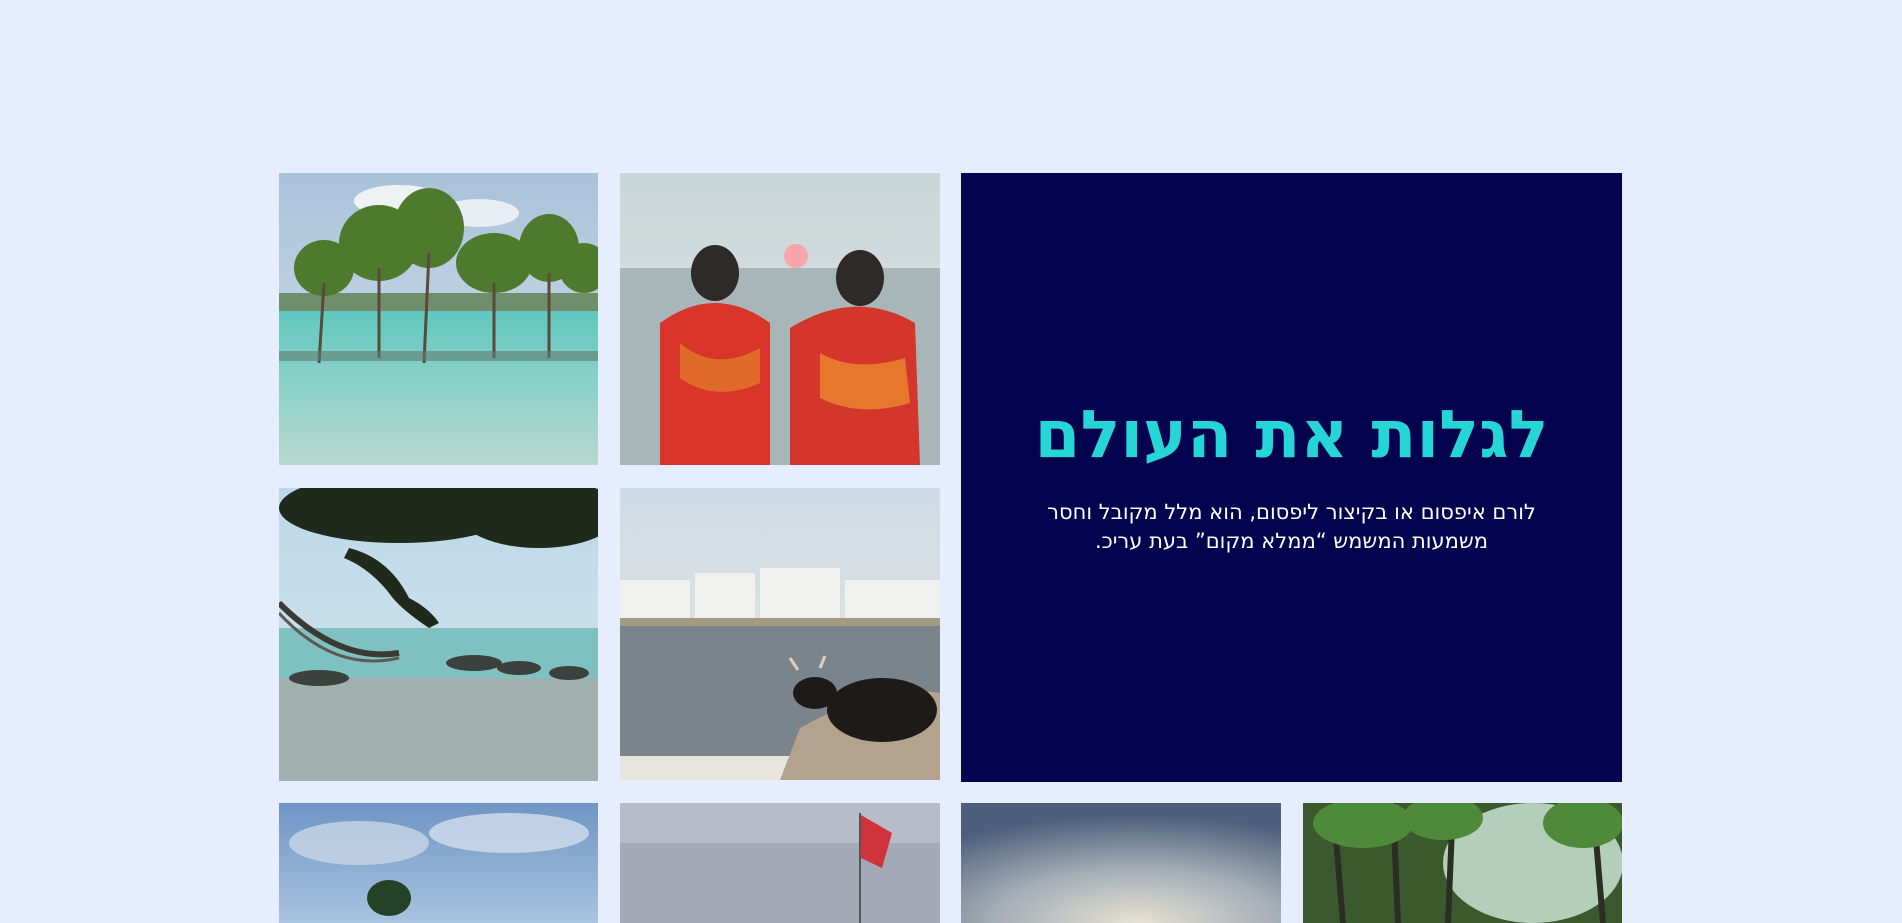  I want to click on gallery-photo-hazy-sunset, so click(1121, 863).